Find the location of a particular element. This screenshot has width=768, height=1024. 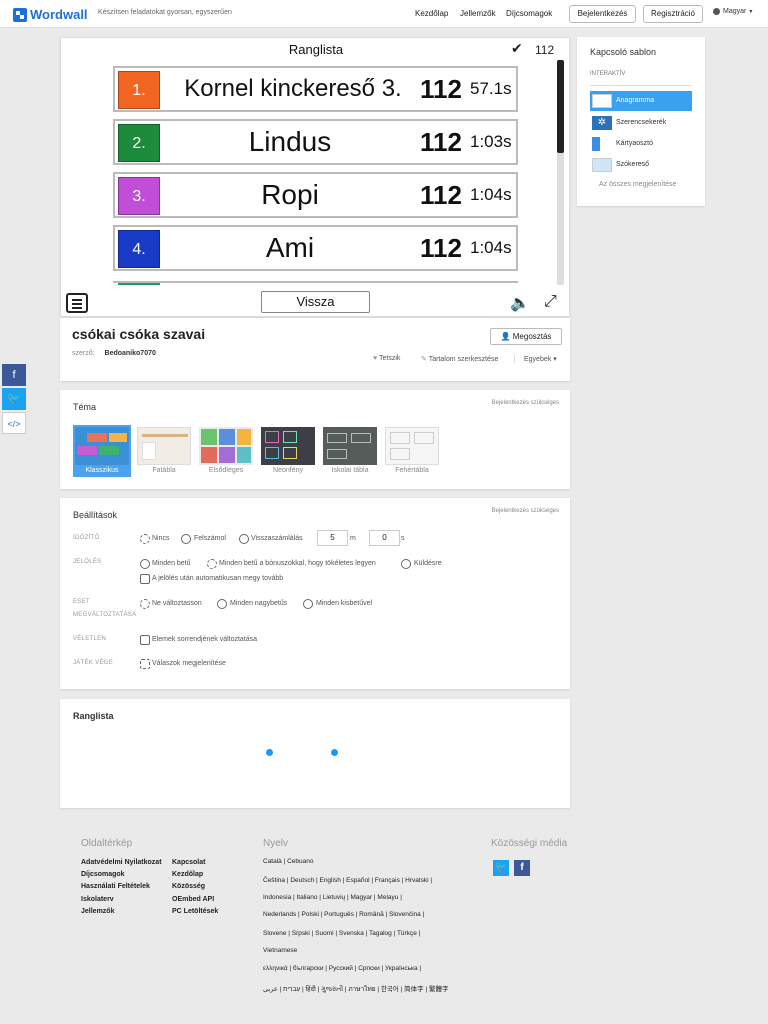

minutes-input: 5 is located at coordinates (332, 538).